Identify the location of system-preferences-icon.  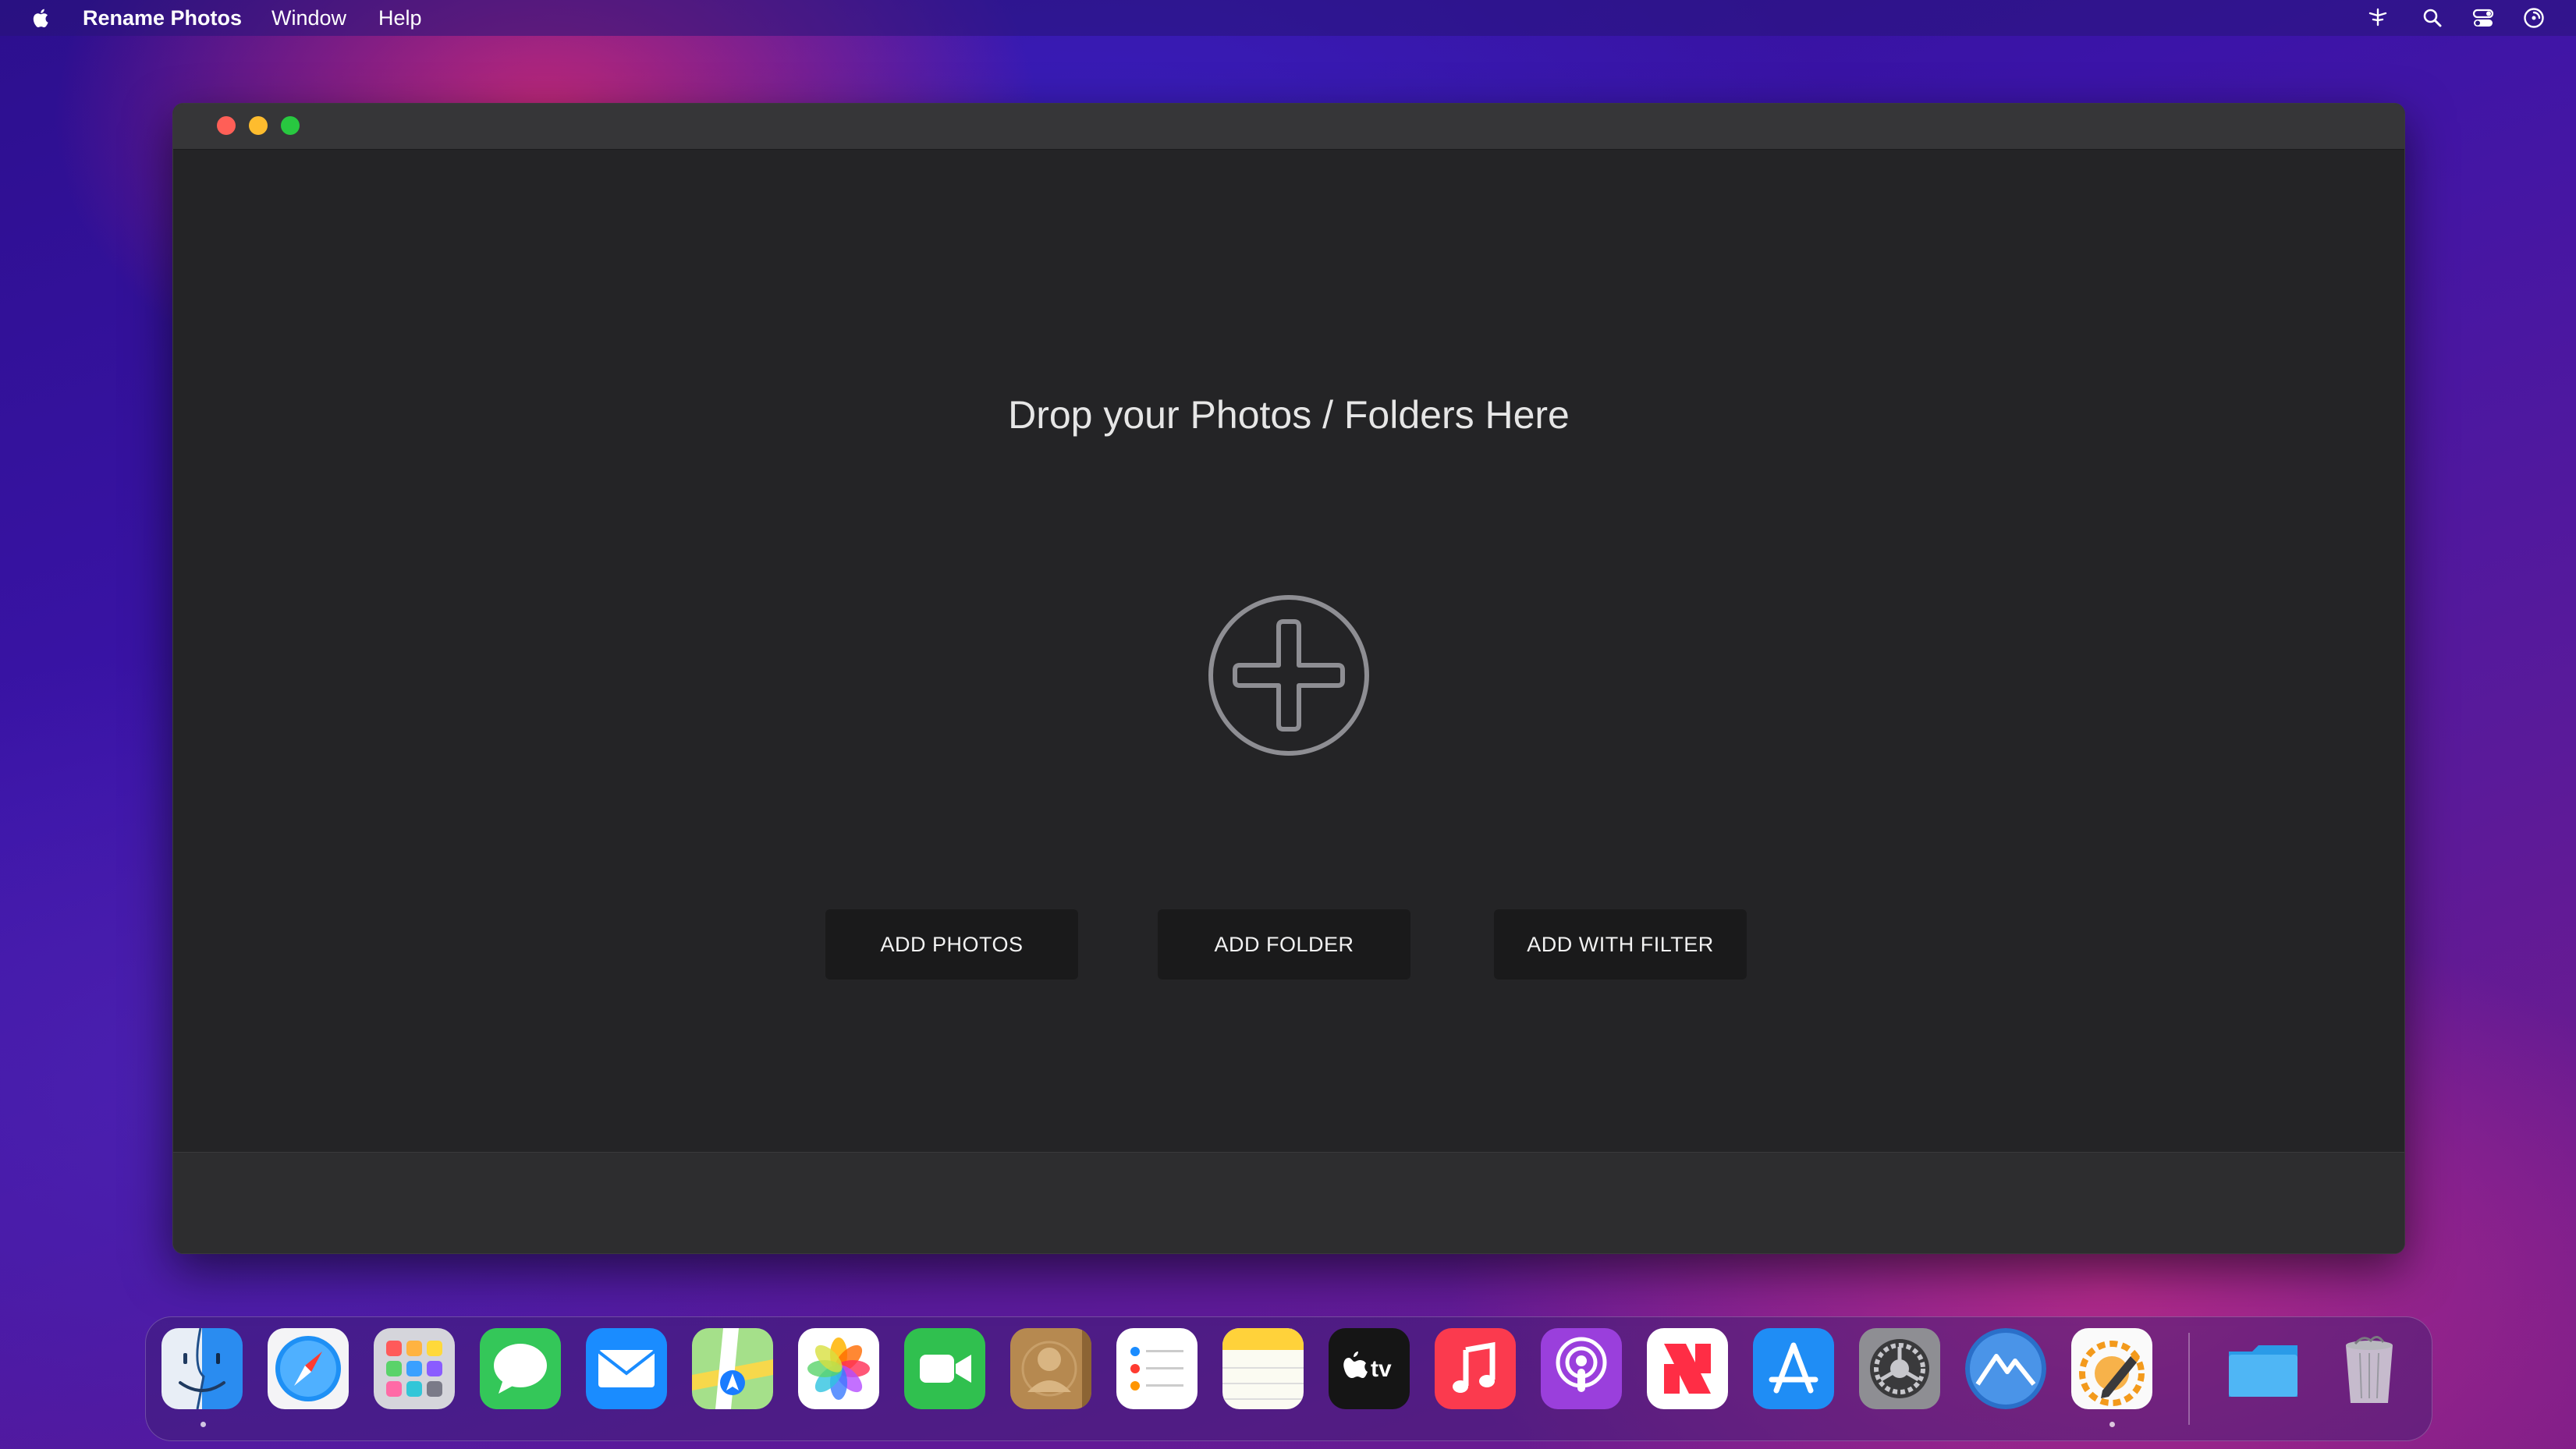
(1899, 1368).